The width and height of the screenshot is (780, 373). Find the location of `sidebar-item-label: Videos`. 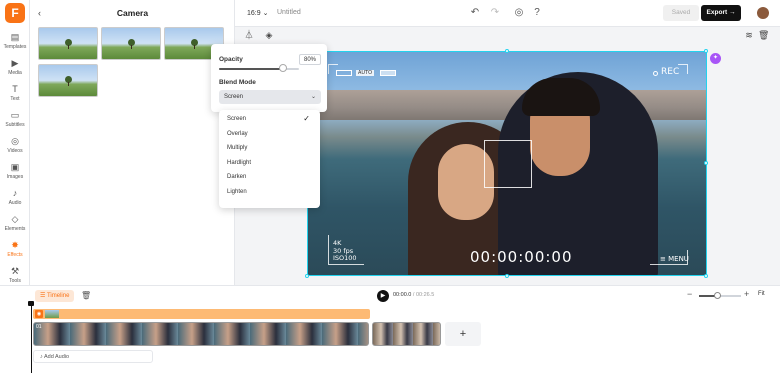

sidebar-item-label: Videos is located at coordinates (15, 151).